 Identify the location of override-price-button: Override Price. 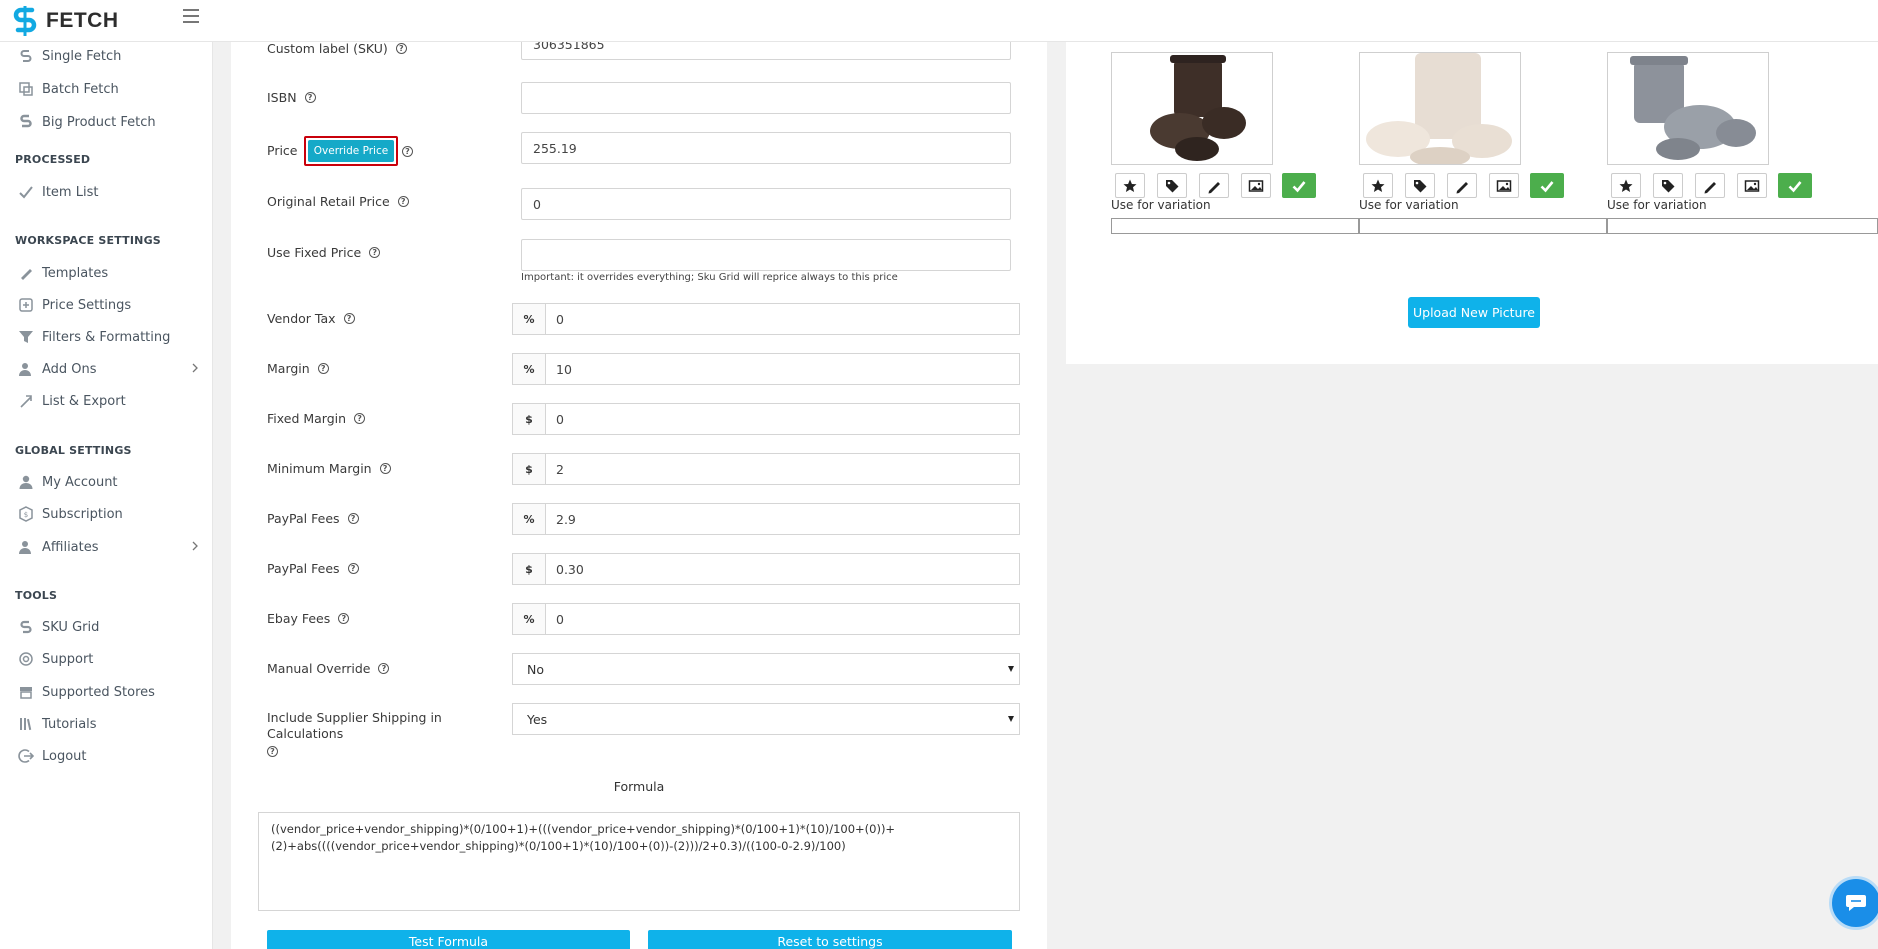
(351, 151).